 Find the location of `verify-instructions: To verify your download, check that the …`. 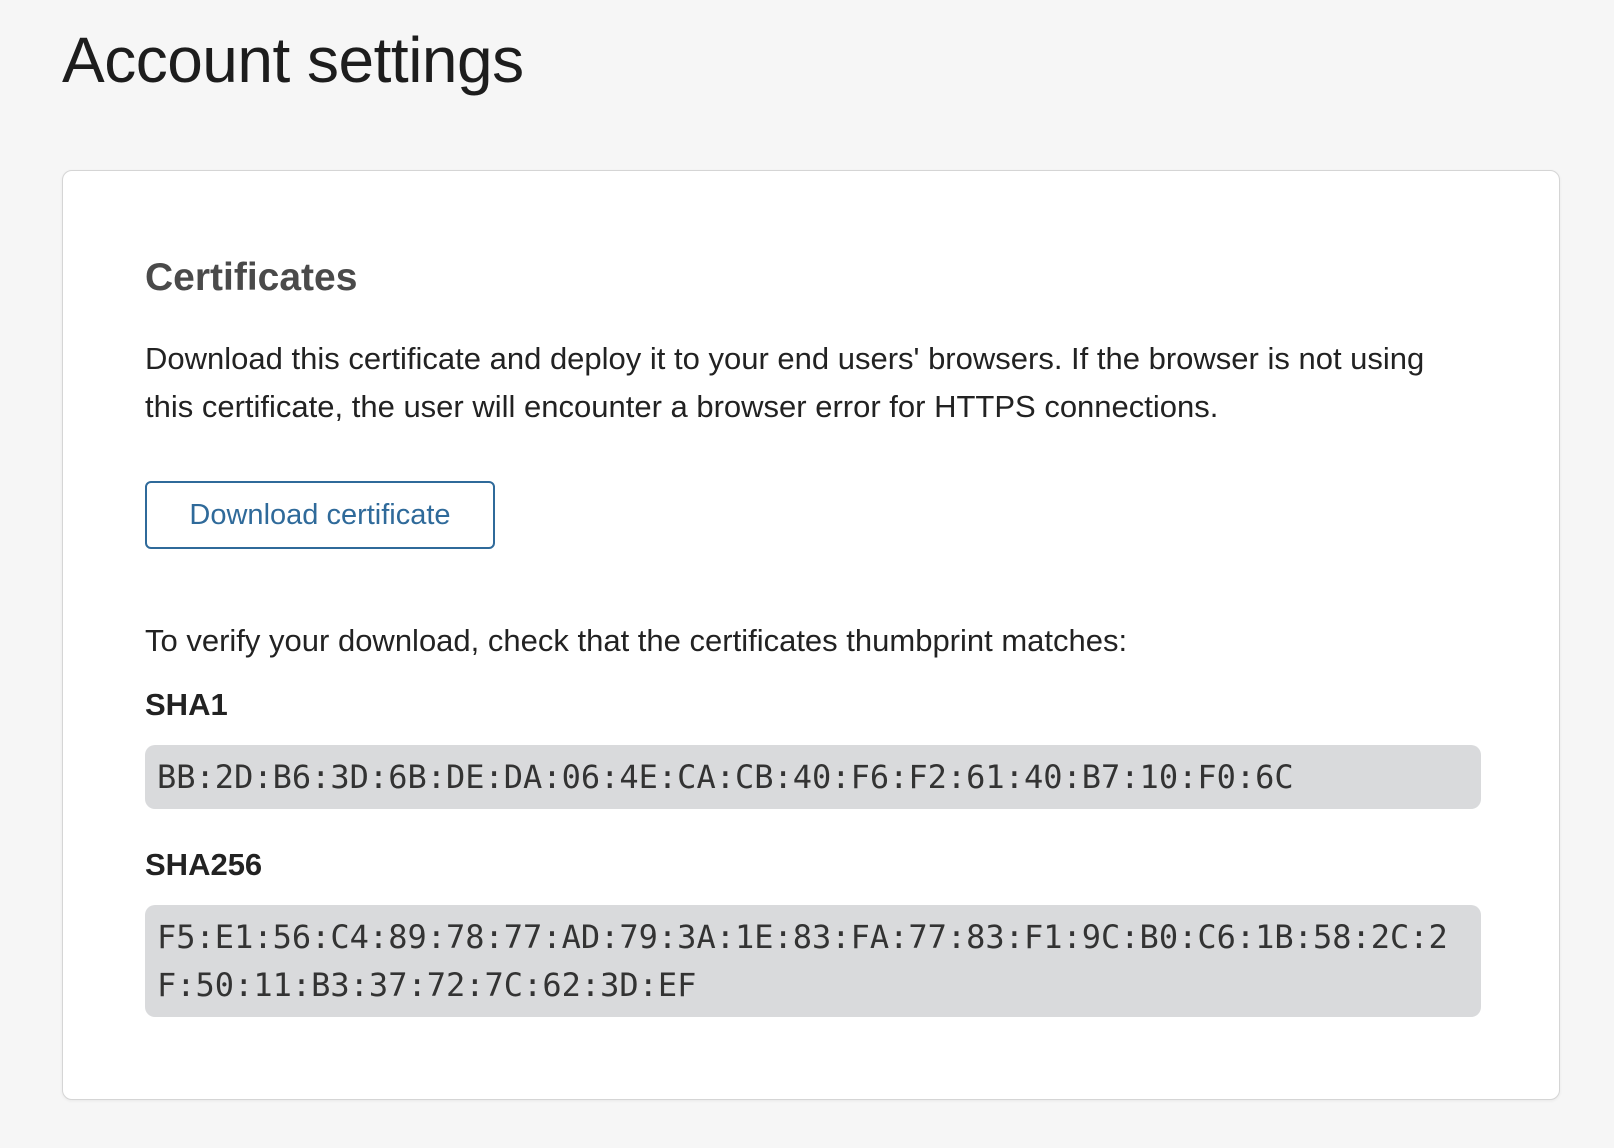

verify-instructions: To verify your download, check that the … is located at coordinates (636, 640).